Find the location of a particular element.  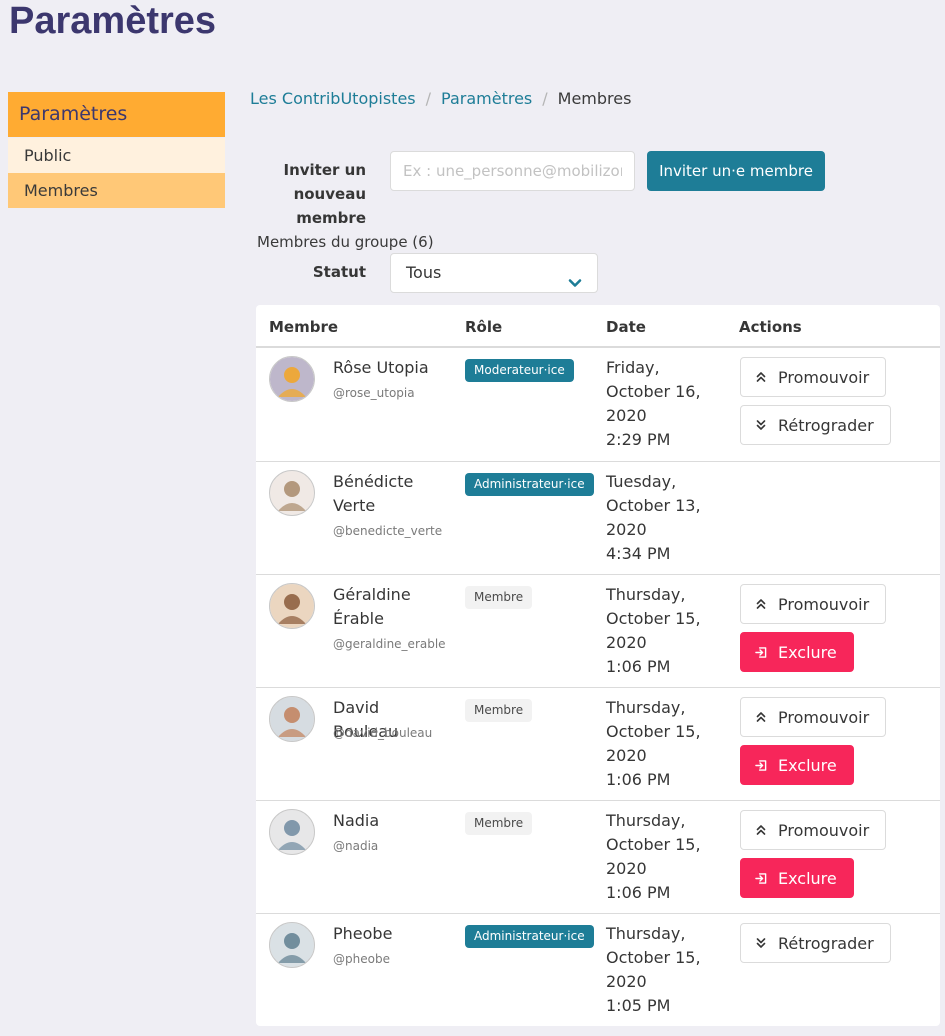

settings-sidebar: Paramètres Public Membres is located at coordinates (116, 150).